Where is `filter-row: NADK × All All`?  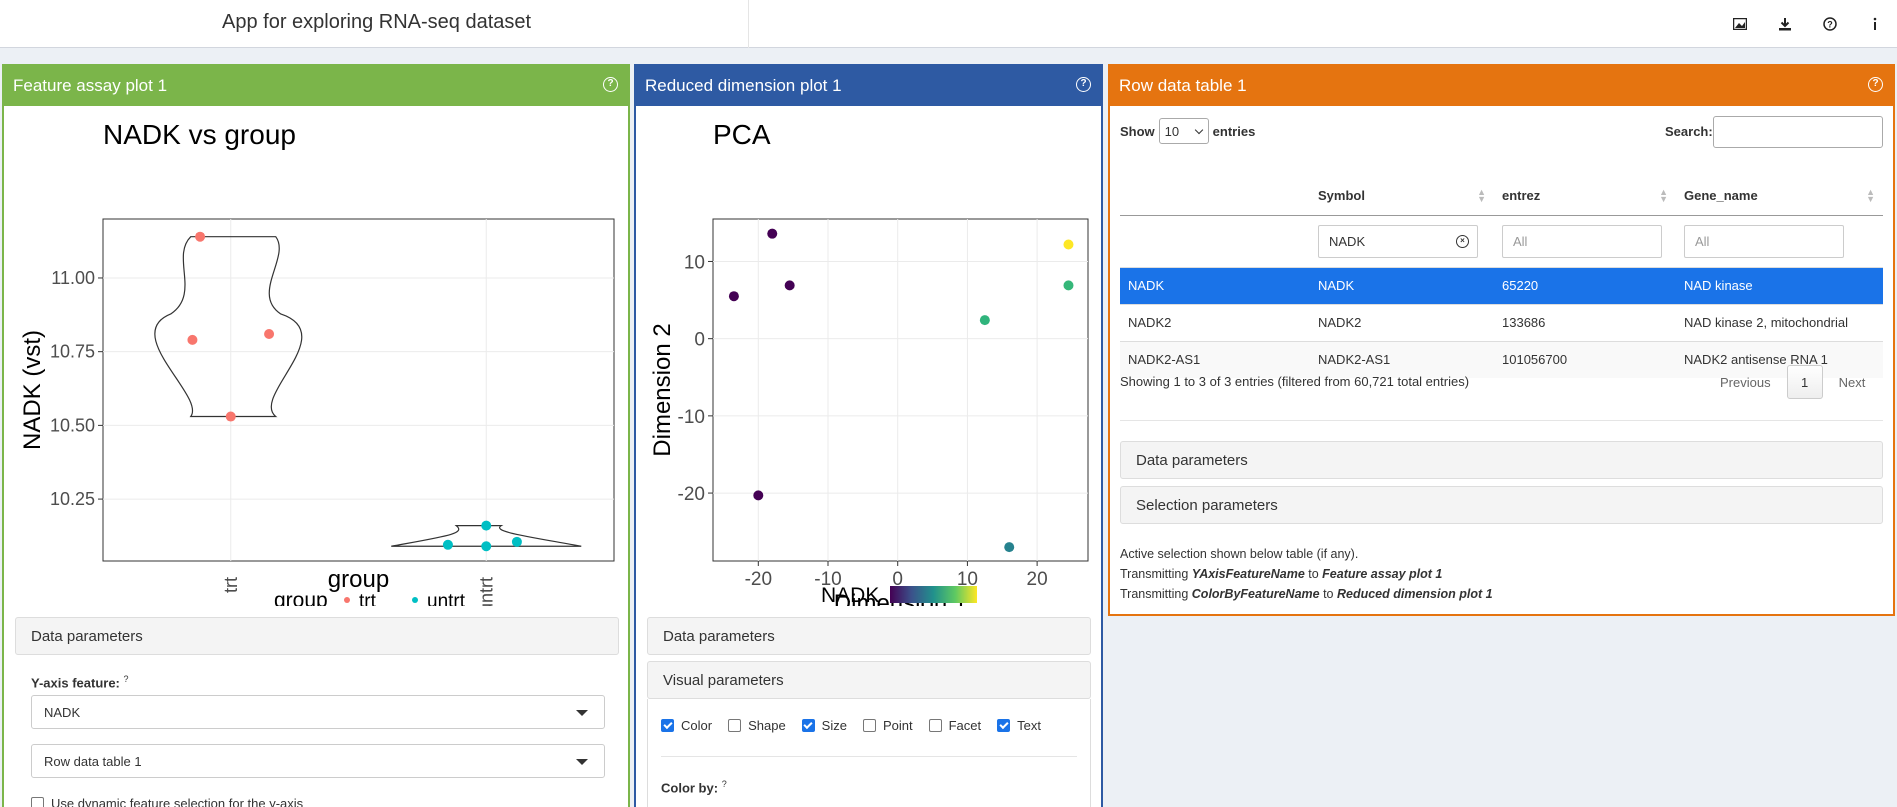 filter-row: NADK × All All is located at coordinates (1501, 241).